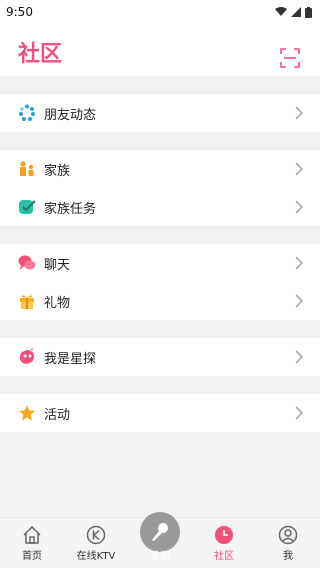 This screenshot has height=568, width=320. What do you see at coordinates (160, 207) in the screenshot?
I see `menu-item-family-task: 家族任务` at bounding box center [160, 207].